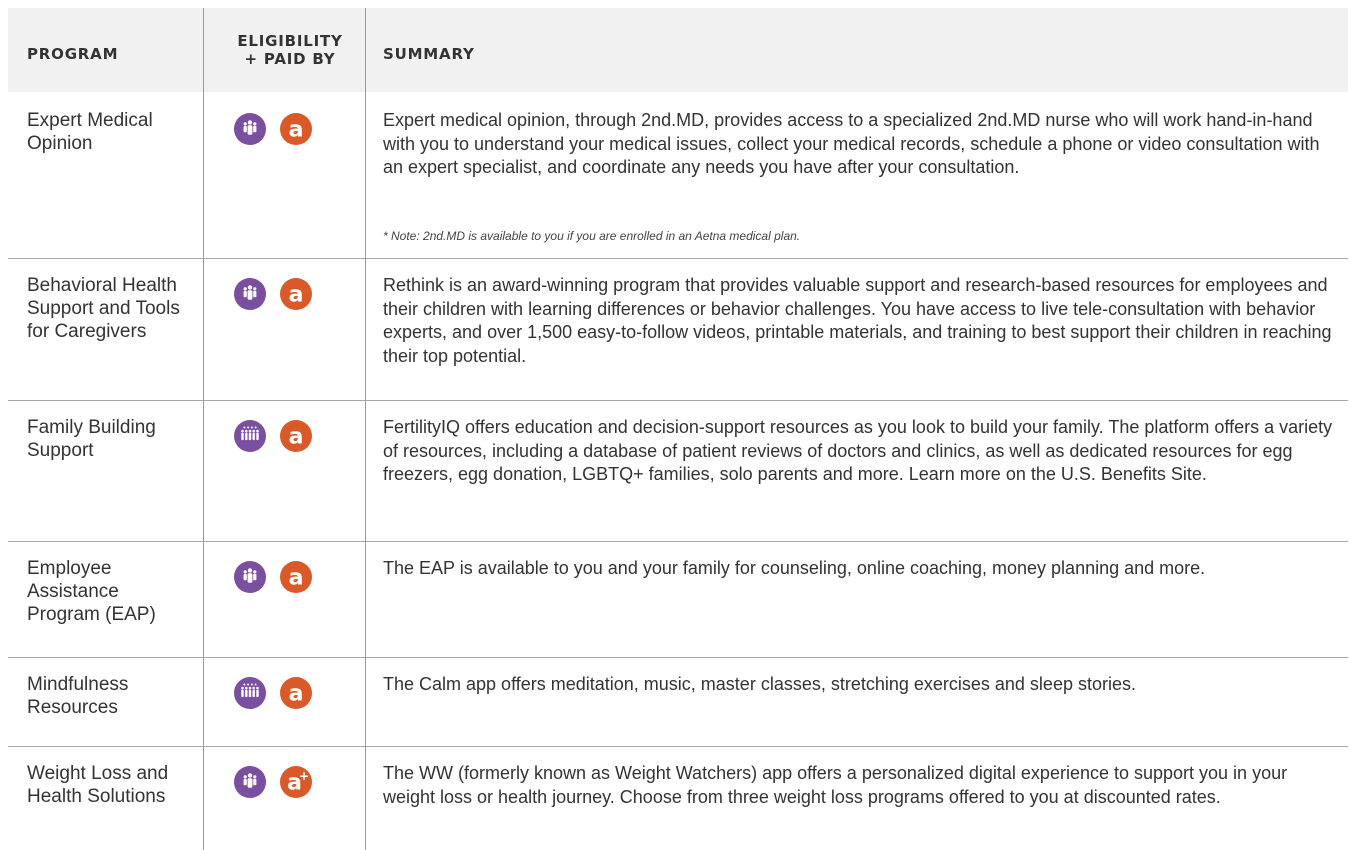 The width and height of the screenshot is (1351, 850). What do you see at coordinates (290, 41) in the screenshot?
I see `header-eligibility-line1: ELIGIBILITY` at bounding box center [290, 41].